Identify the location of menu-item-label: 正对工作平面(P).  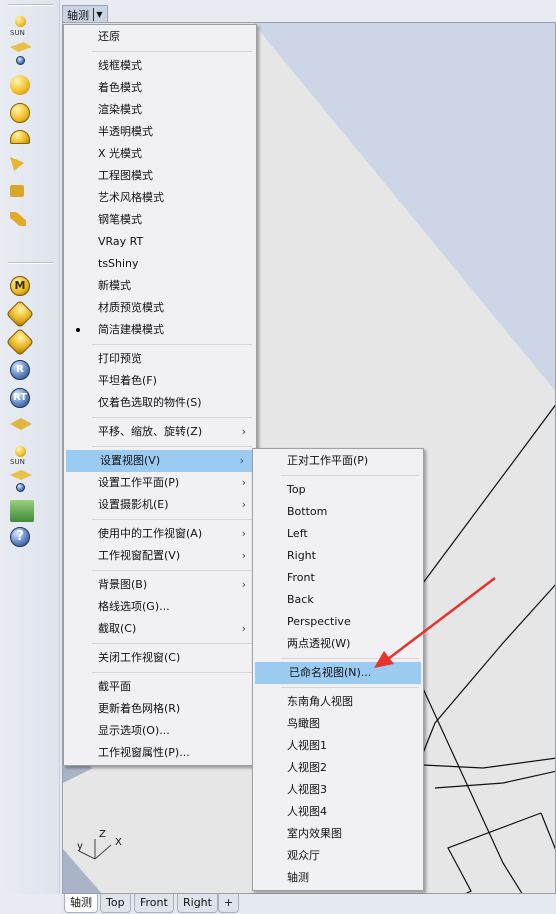
(328, 460).